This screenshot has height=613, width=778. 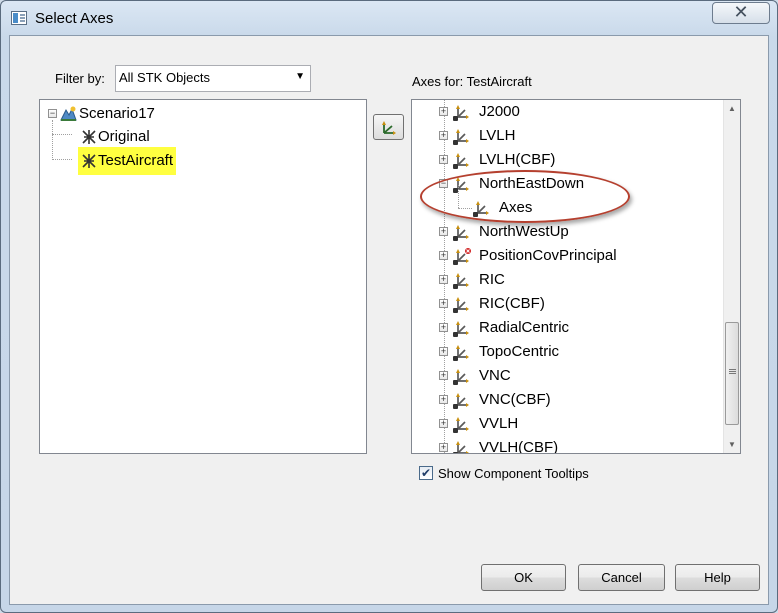 I want to click on show-tooltips-checkbox: ✔, so click(x=426, y=473).